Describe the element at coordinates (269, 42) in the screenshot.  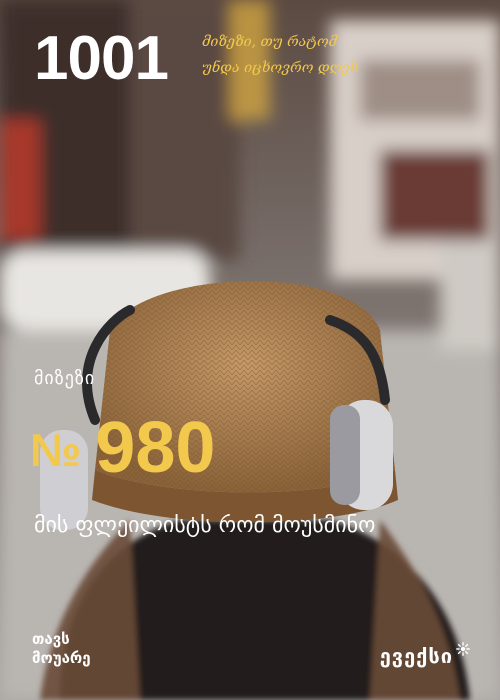
I see `logo-tagline-line1: მიზეზი, თუ რატომ` at that location.